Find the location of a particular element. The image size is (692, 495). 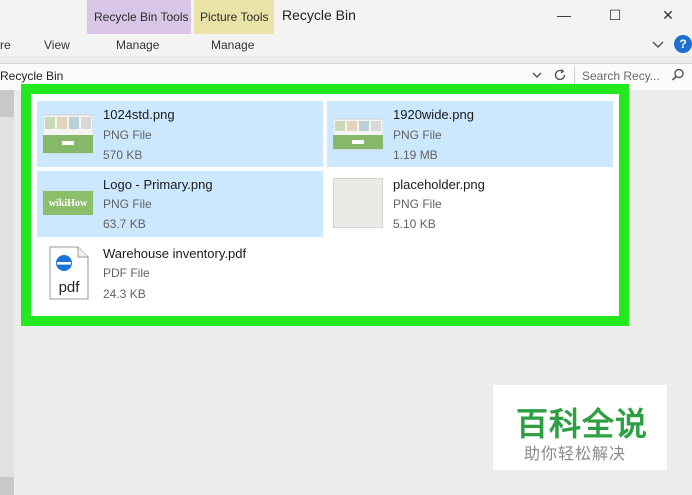

pdf-icon: pdf is located at coordinates (69, 273).